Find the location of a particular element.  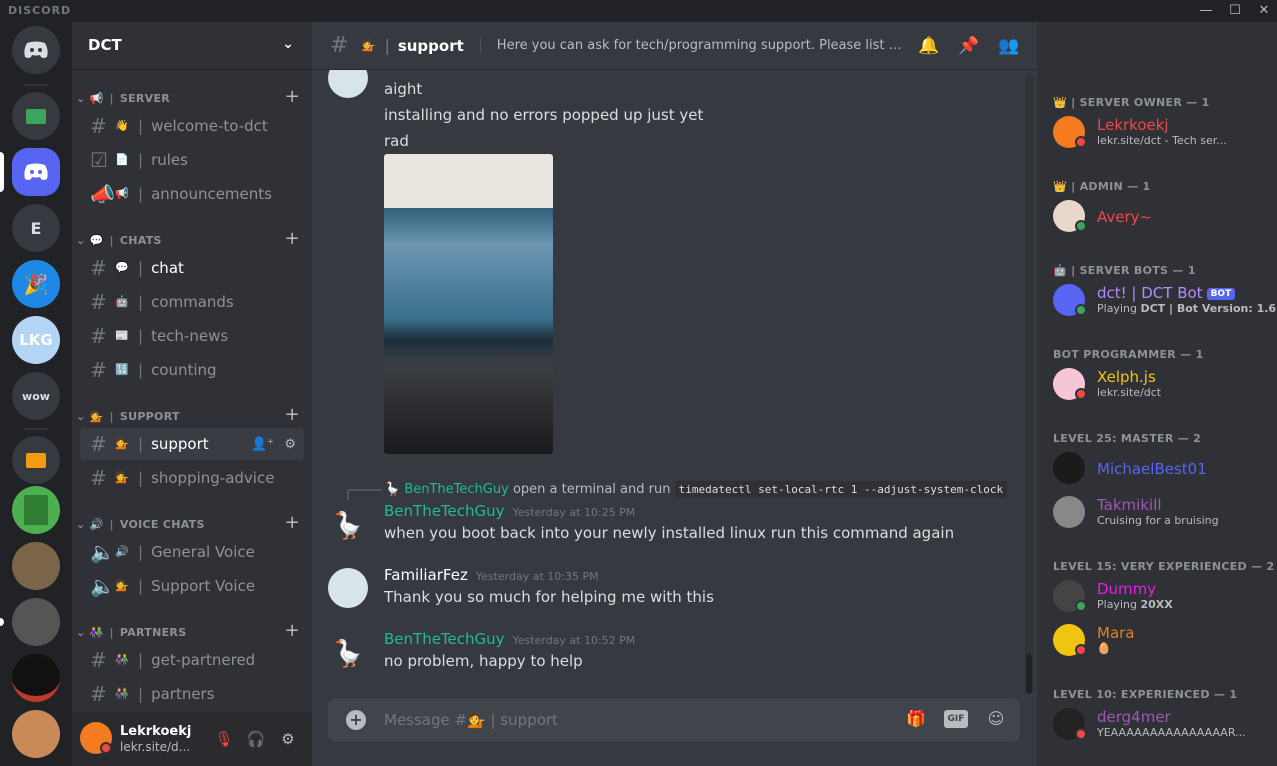

category-server: ⌄ 📢 | SERVER + is located at coordinates (191, 97).